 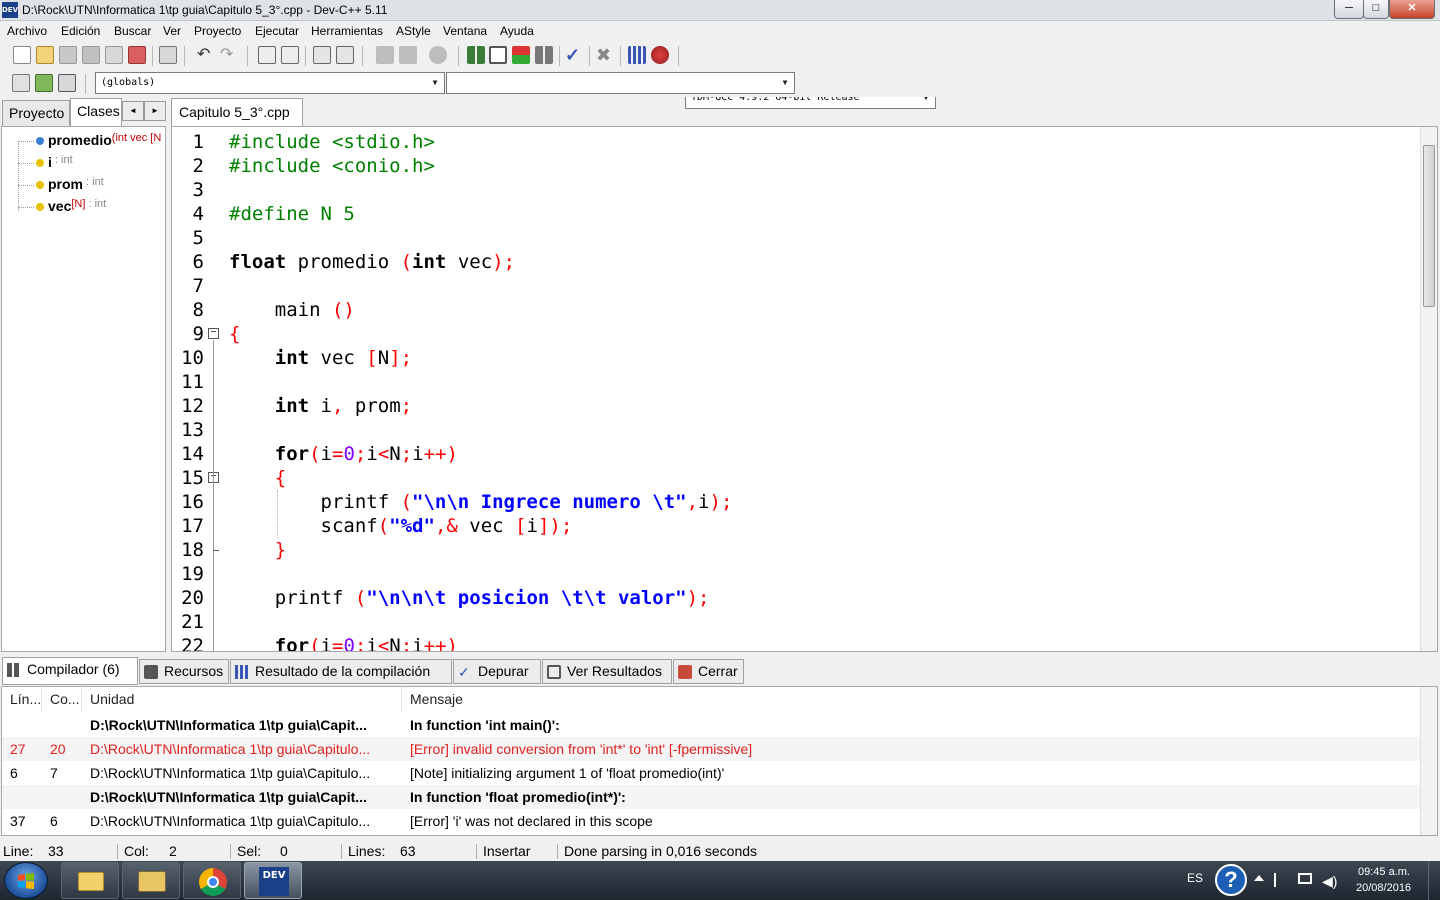 What do you see at coordinates (438, 55) in the screenshot?
I see `toggle-comment-icon` at bounding box center [438, 55].